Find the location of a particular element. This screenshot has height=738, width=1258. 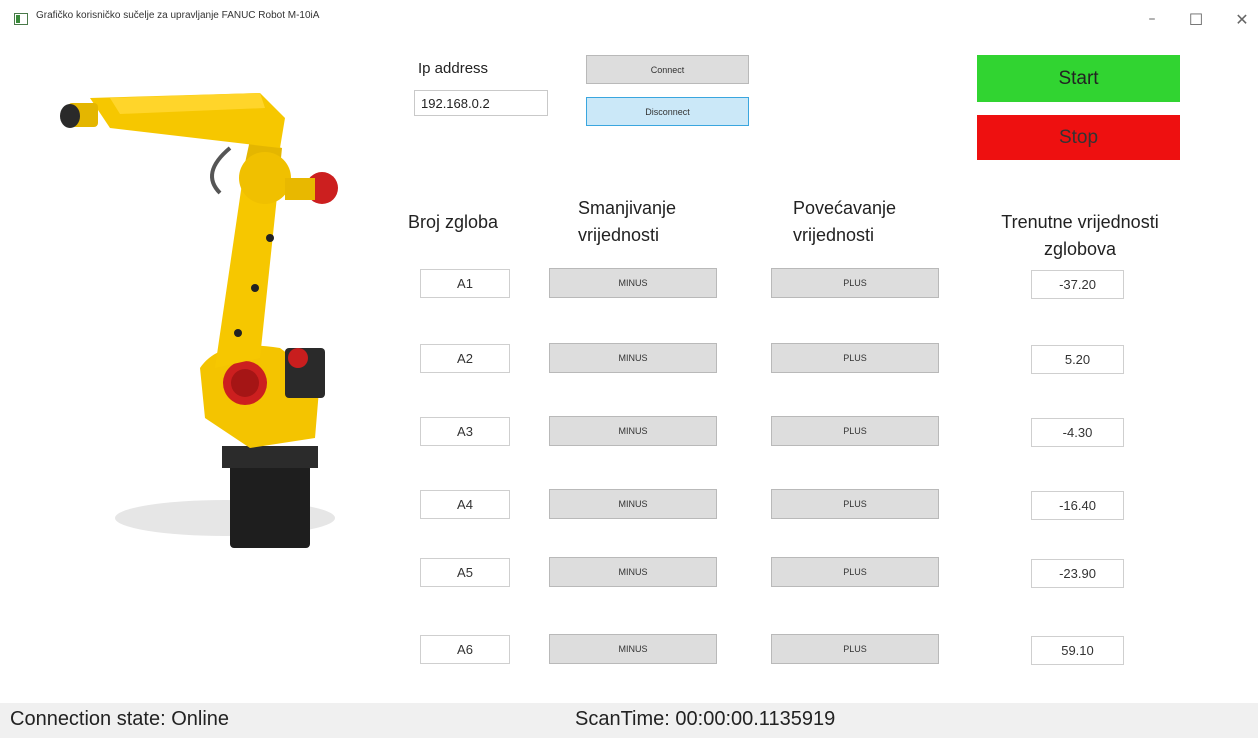

joint-label-a1: A1 is located at coordinates (465, 283).